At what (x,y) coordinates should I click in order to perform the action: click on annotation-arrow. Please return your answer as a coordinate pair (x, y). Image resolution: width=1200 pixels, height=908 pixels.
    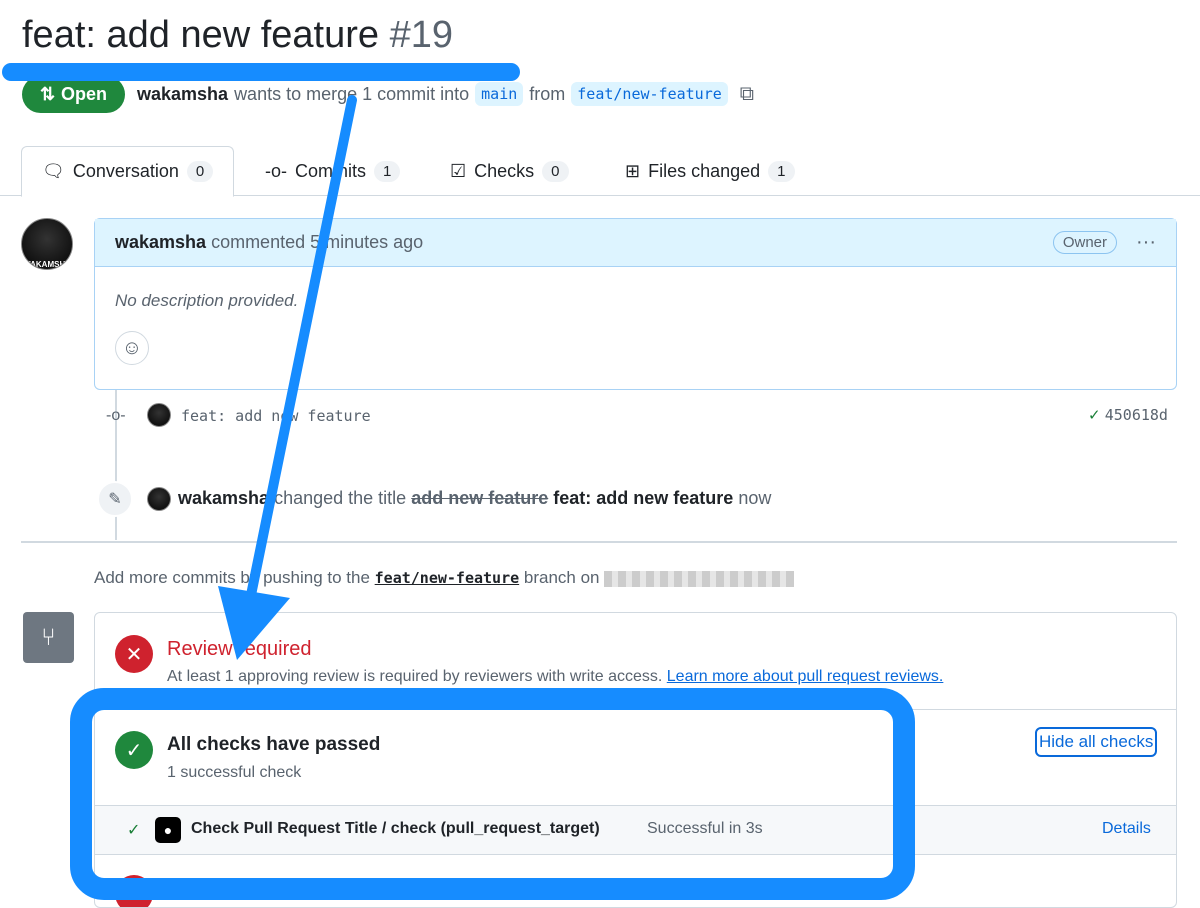
    Looking at the image, I should click on (287, 377).